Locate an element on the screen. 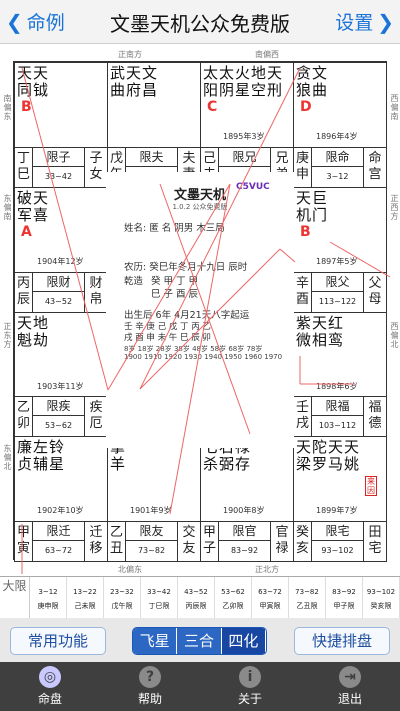  big-limit-name: 乙卯限 is located at coordinates (233, 606).